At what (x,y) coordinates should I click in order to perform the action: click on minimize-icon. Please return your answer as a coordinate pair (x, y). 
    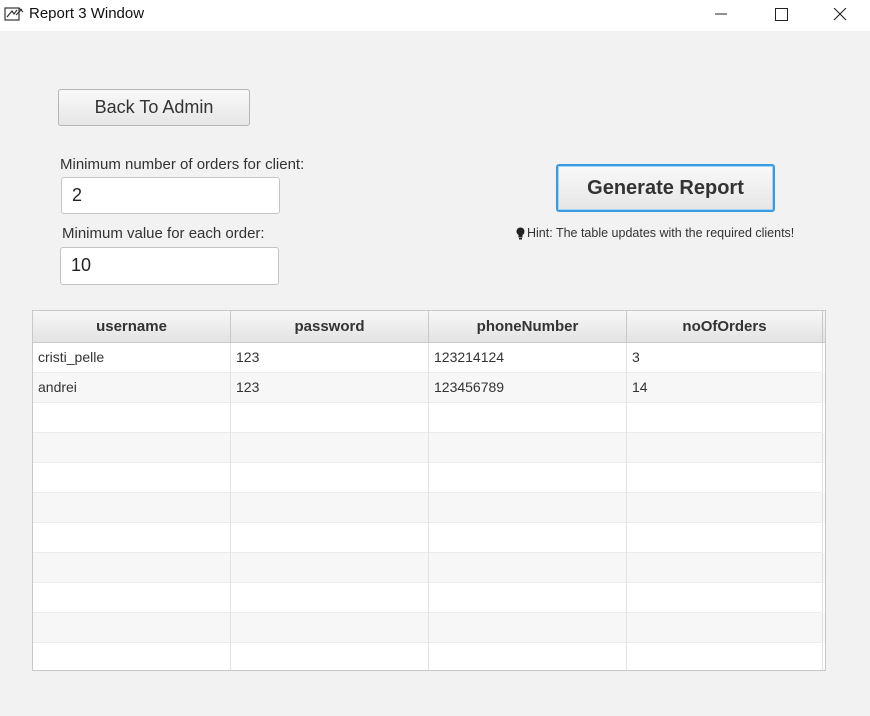
    Looking at the image, I should click on (721, 14).